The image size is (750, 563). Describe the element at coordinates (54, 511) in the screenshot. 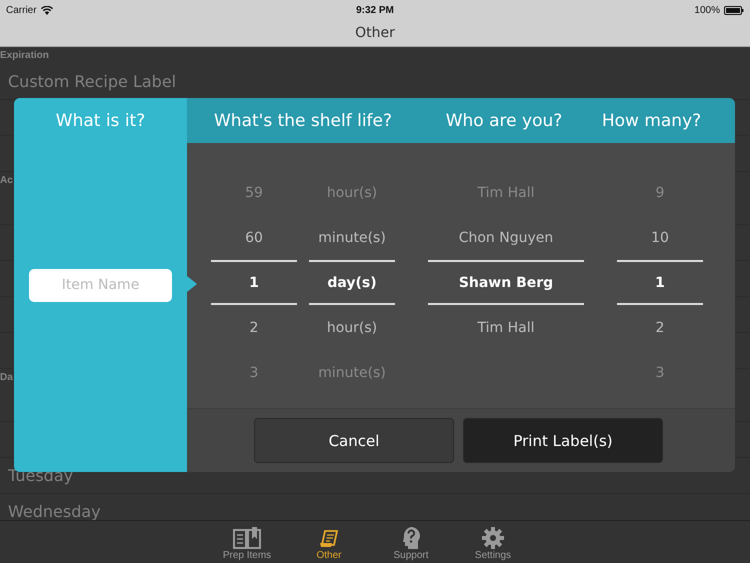

I see `list-item: Wednesday` at that location.